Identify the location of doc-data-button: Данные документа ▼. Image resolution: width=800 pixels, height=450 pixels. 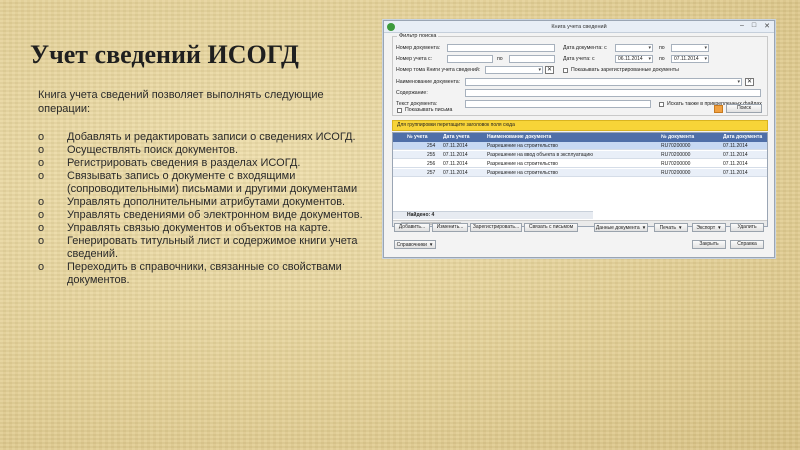
(621, 227).